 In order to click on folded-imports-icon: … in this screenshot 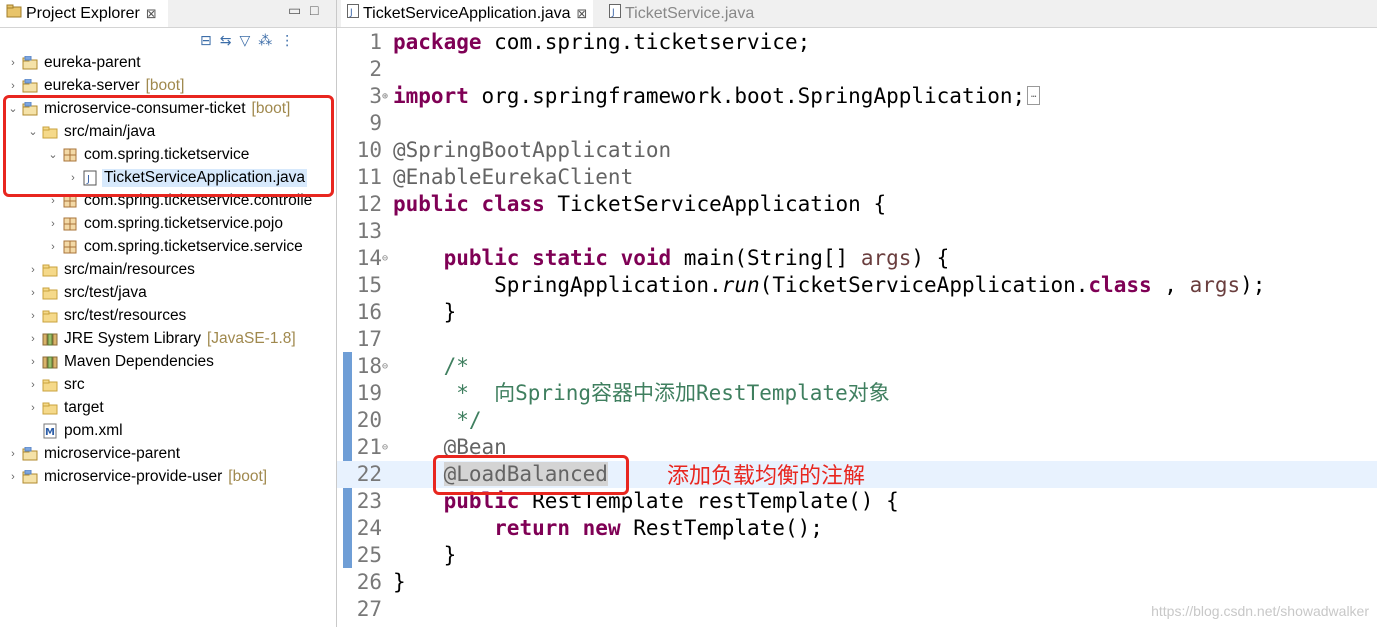, I will do `click(1034, 95)`.